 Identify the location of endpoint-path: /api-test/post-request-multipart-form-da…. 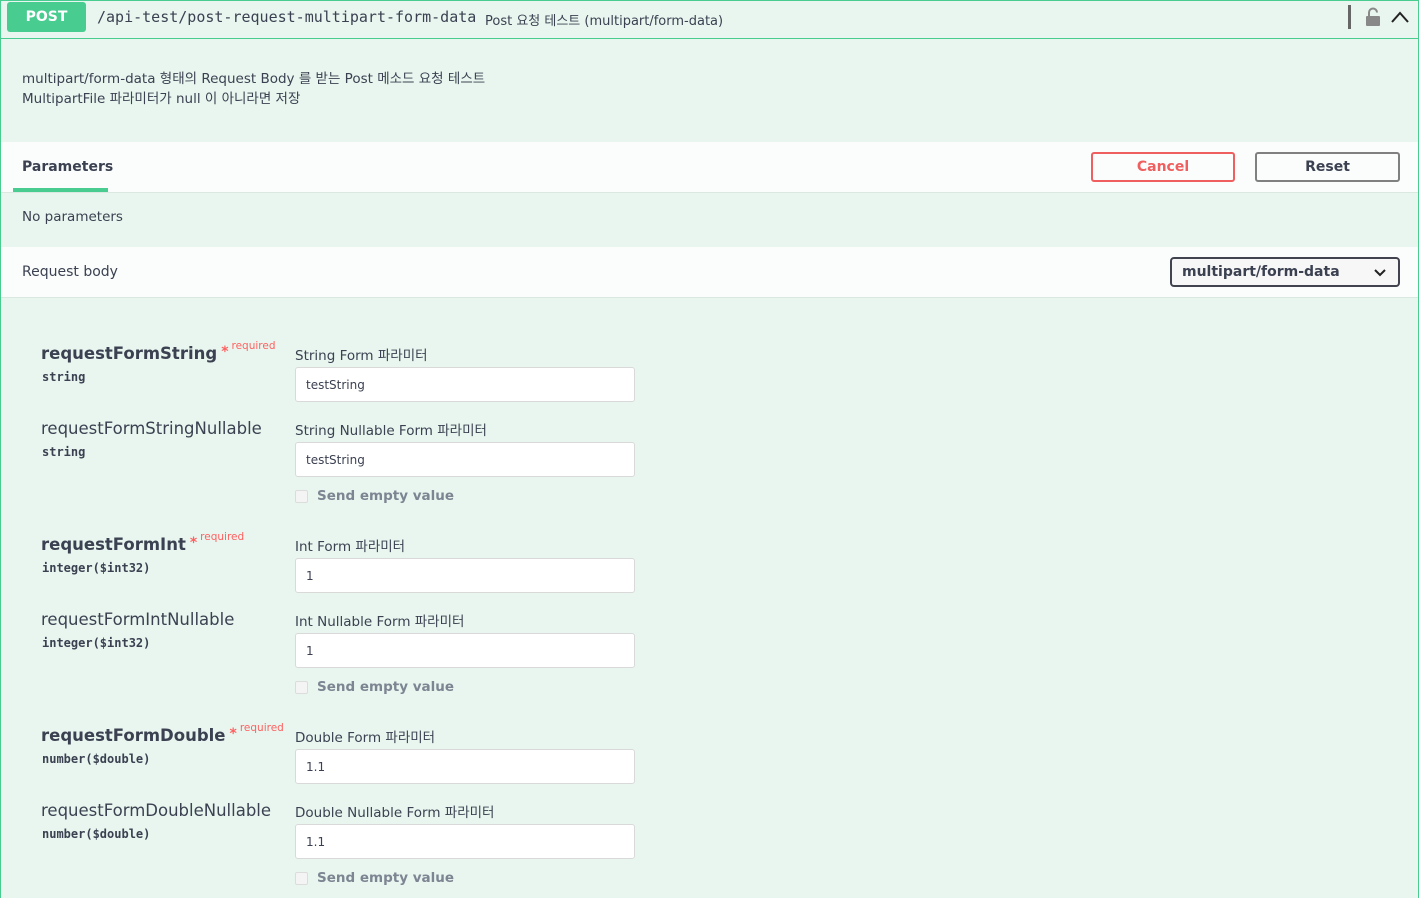
(287, 17).